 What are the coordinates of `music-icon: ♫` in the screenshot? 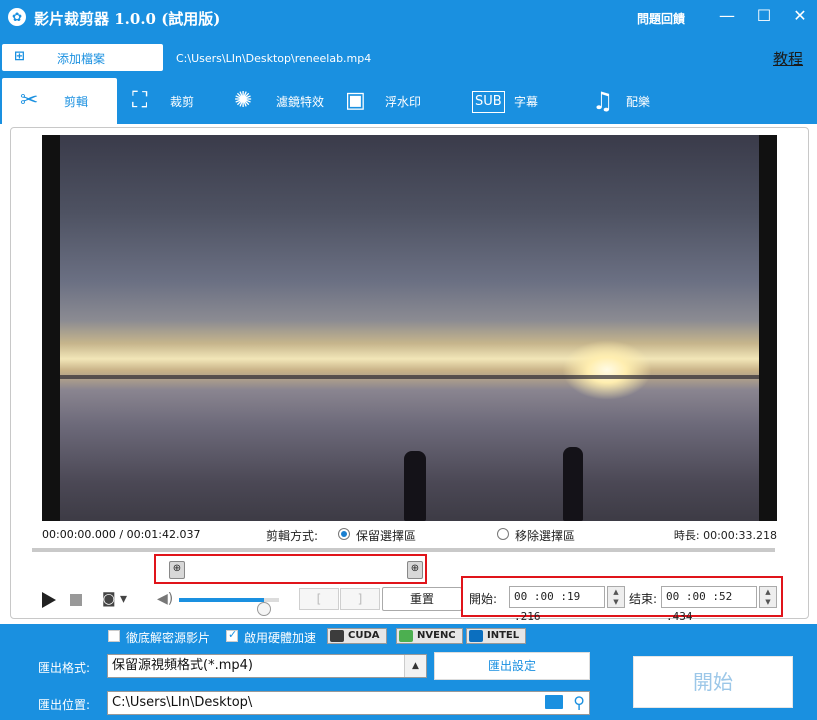 It's located at (603, 101).